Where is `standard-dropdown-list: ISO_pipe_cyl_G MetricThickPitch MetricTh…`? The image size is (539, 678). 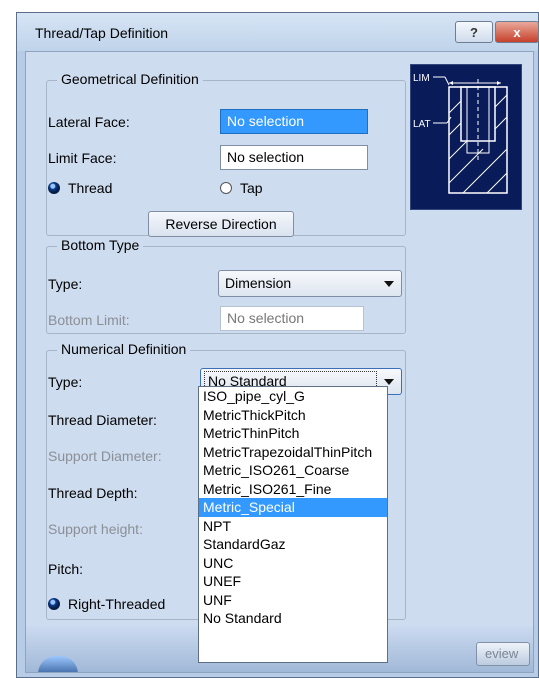 standard-dropdown-list: ISO_pipe_cyl_G MetricThickPitch MetricTh… is located at coordinates (293, 524).